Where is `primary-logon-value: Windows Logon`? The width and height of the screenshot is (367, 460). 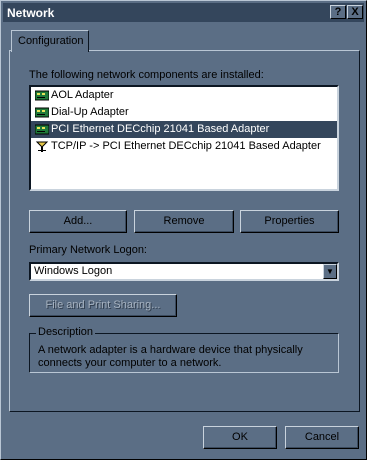 primary-logon-value: Windows Logon is located at coordinates (73, 271).